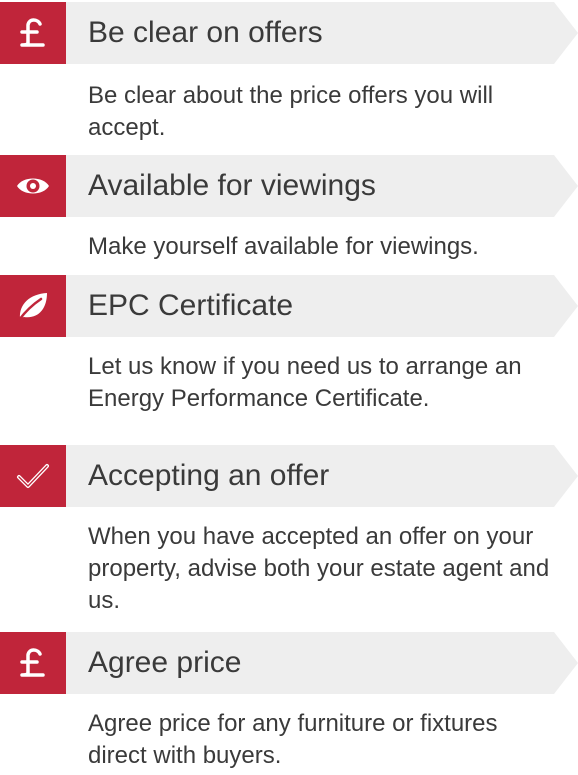 This screenshot has height=775, width=578. I want to click on step-description: Make yourself available for viewings., so click(283, 246).